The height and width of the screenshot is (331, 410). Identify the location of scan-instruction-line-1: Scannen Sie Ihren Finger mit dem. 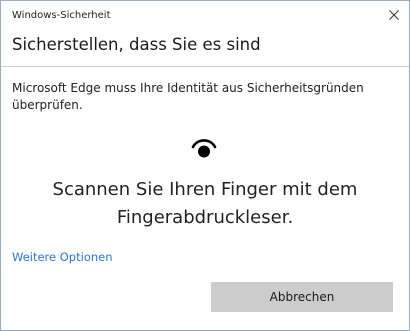
(205, 189).